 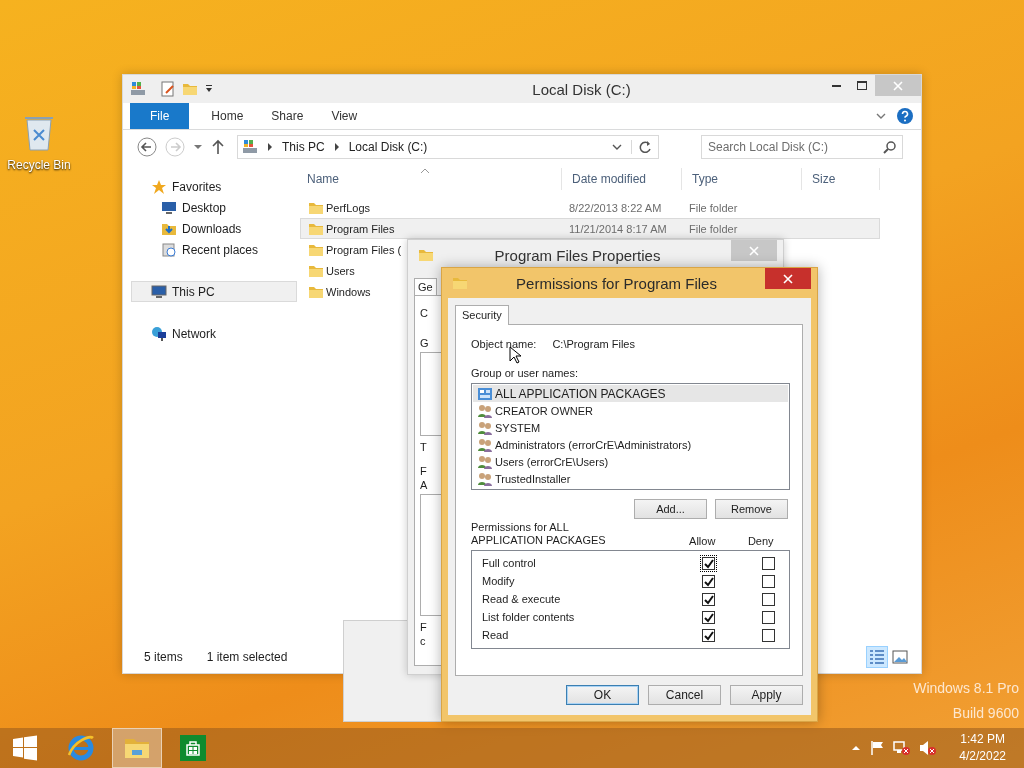 I want to click on permission-label: Read & execute, so click(x=521, y=599).